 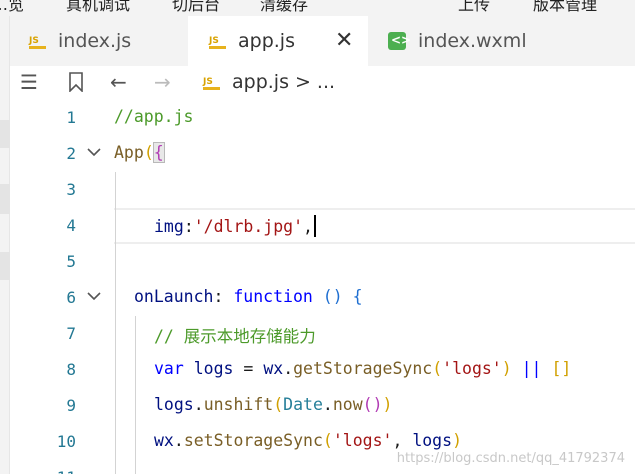 I want to click on text-caret, so click(x=314, y=226).